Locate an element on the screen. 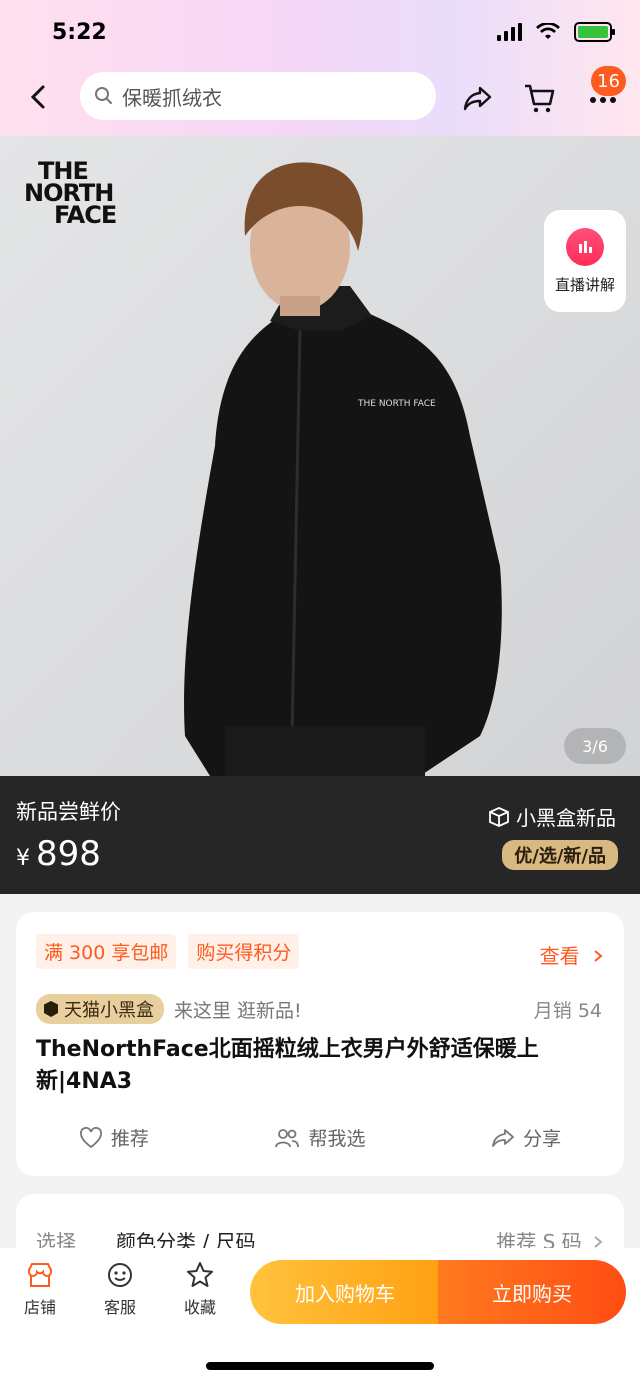  points-chip: 购买得积分 is located at coordinates (244, 951).